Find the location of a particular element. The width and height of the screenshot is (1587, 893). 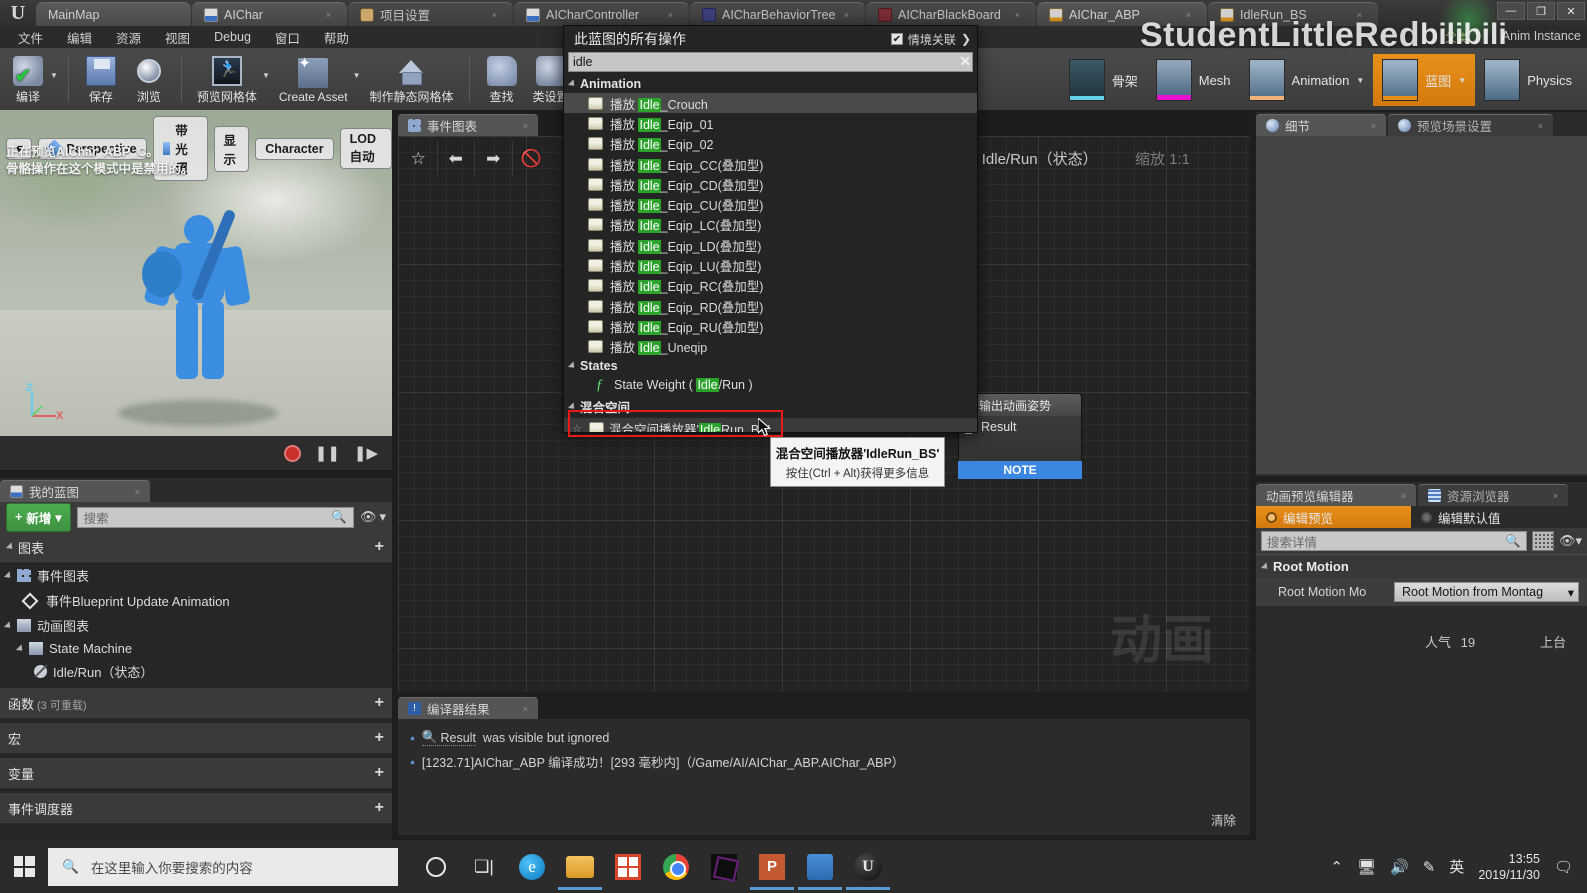

action-item: 播放 Idle_Eqip_CD(叠加型) is located at coordinates (770, 184).